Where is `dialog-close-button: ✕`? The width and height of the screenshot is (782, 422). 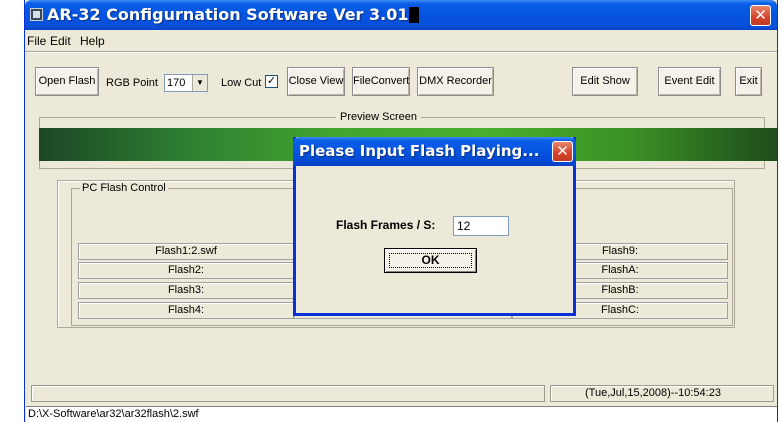 dialog-close-button: ✕ is located at coordinates (562, 151).